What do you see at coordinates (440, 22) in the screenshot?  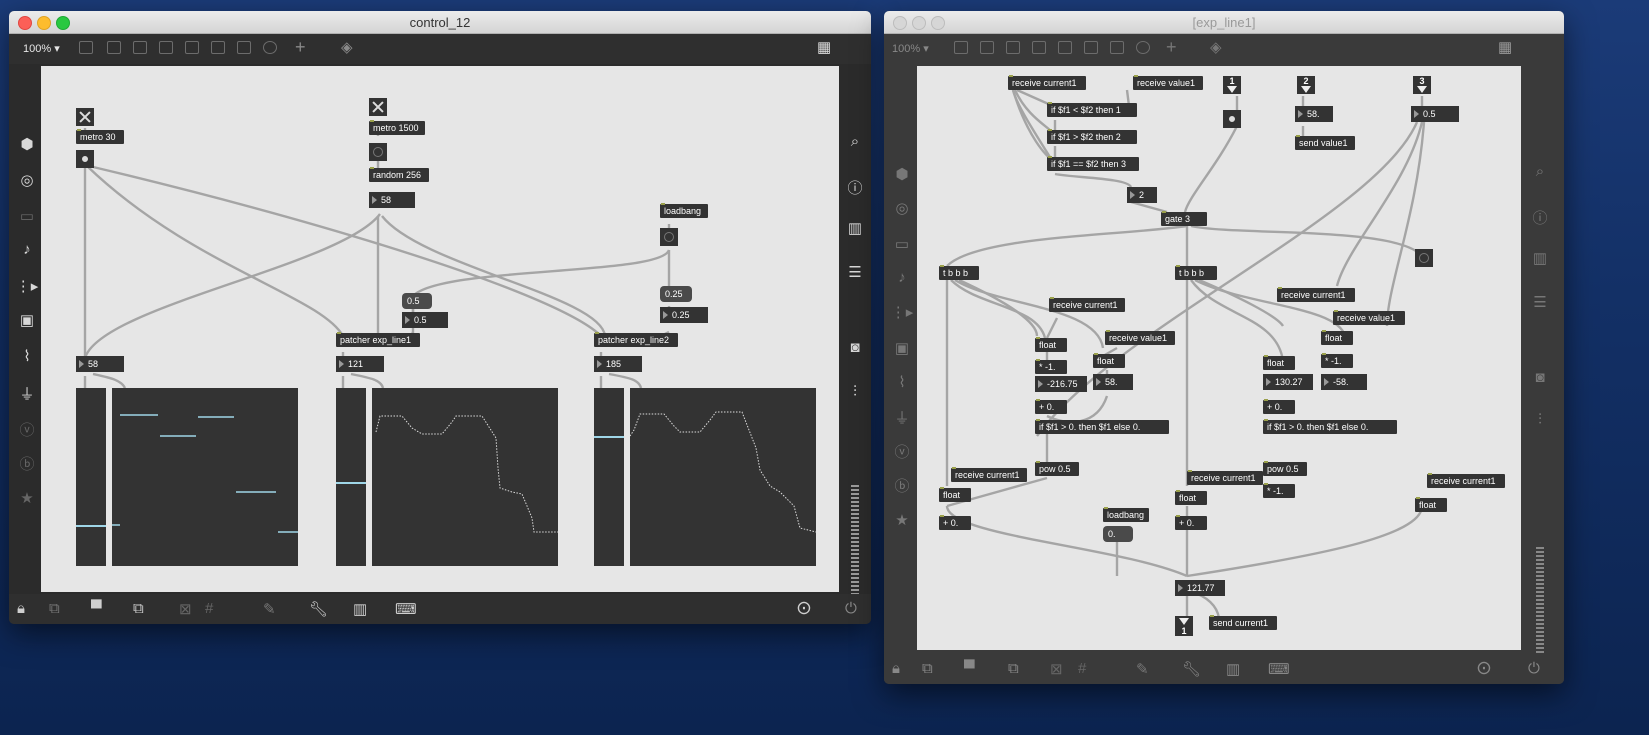 I see `titlebar: control_12` at bounding box center [440, 22].